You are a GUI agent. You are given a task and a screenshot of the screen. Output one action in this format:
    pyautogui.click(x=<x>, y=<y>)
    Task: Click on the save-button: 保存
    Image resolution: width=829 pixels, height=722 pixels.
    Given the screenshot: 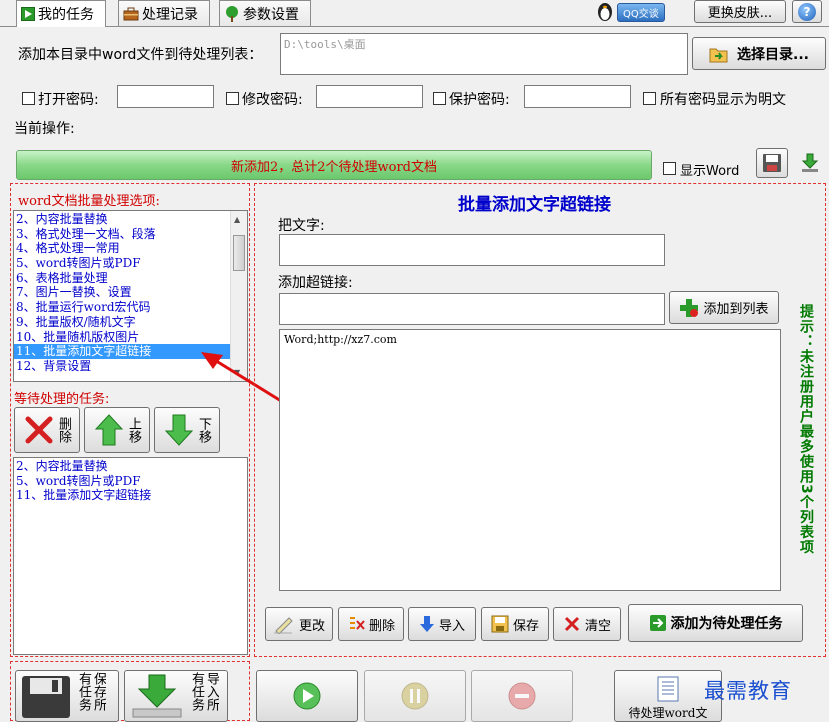 What is the action you would take?
    pyautogui.click(x=515, y=624)
    